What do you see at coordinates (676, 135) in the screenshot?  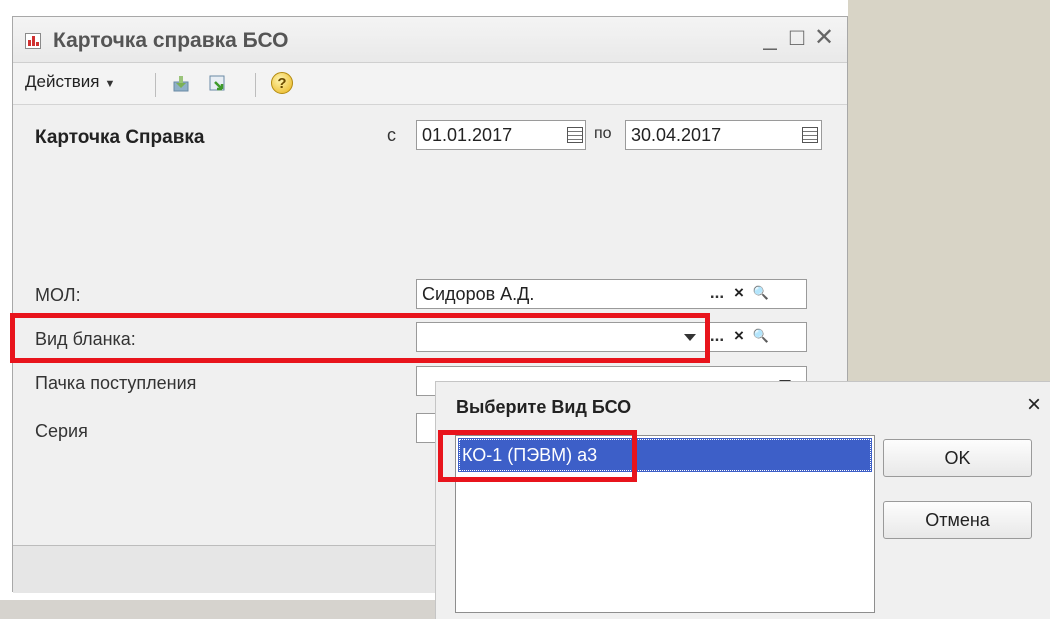 I see `to-date-value: 30.04.2017` at bounding box center [676, 135].